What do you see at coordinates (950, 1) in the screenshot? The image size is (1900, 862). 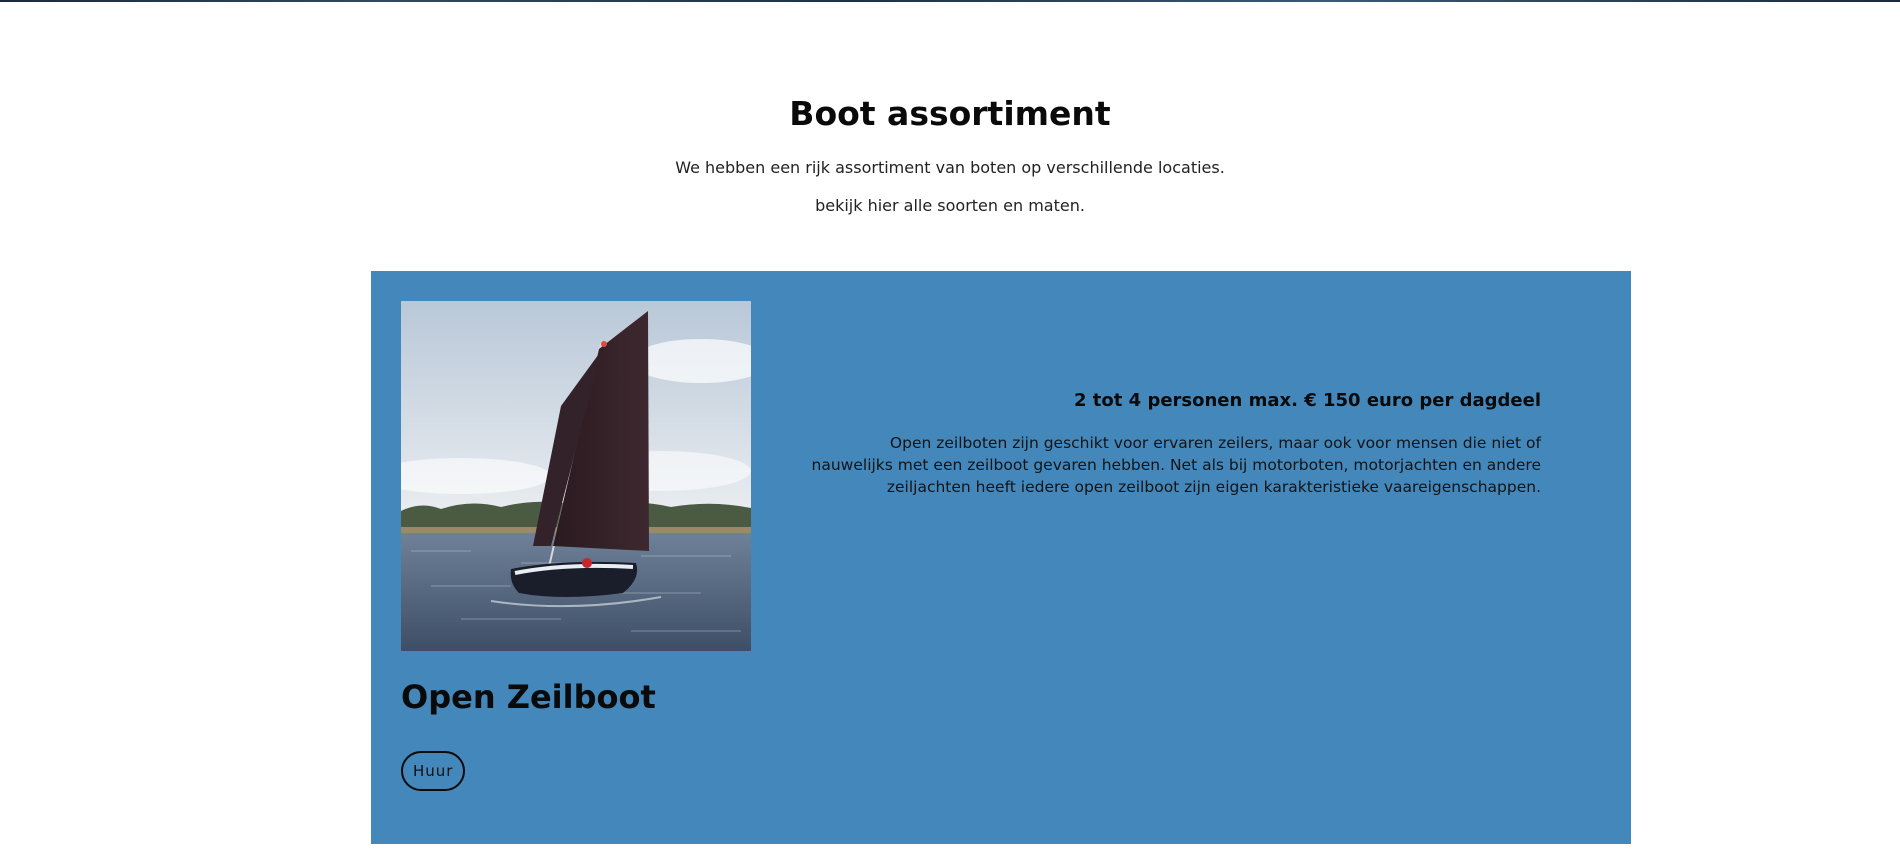 I see `top-header-strip` at bounding box center [950, 1].